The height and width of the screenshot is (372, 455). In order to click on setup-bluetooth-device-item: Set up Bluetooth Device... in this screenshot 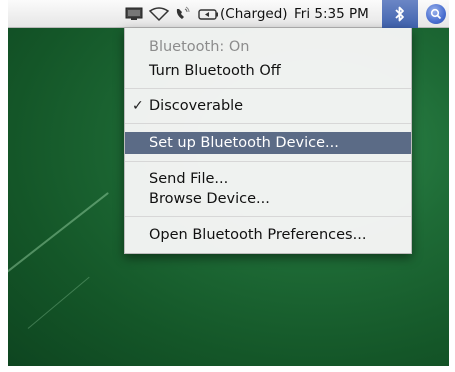, I will do `click(268, 143)`.